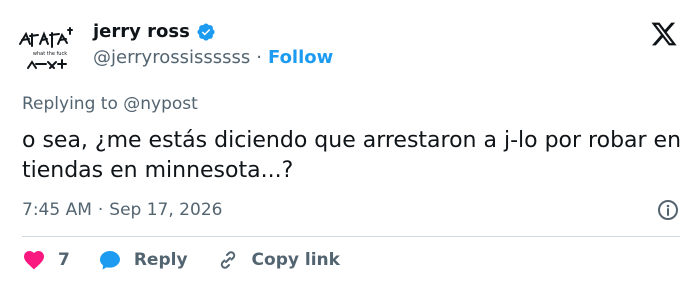 Image resolution: width=700 pixels, height=287 pixels. What do you see at coordinates (166, 210) in the screenshot?
I see `tweet-date: Sep 17, 2026` at bounding box center [166, 210].